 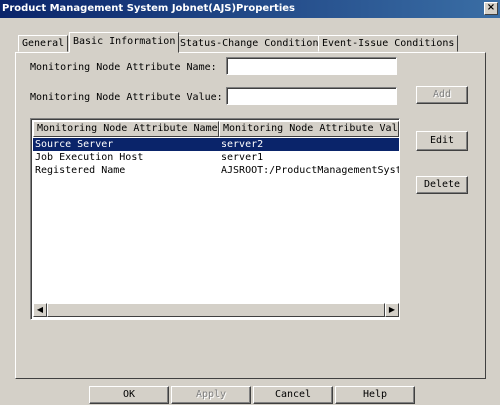 I want to click on add-button: Add, so click(x=442, y=95).